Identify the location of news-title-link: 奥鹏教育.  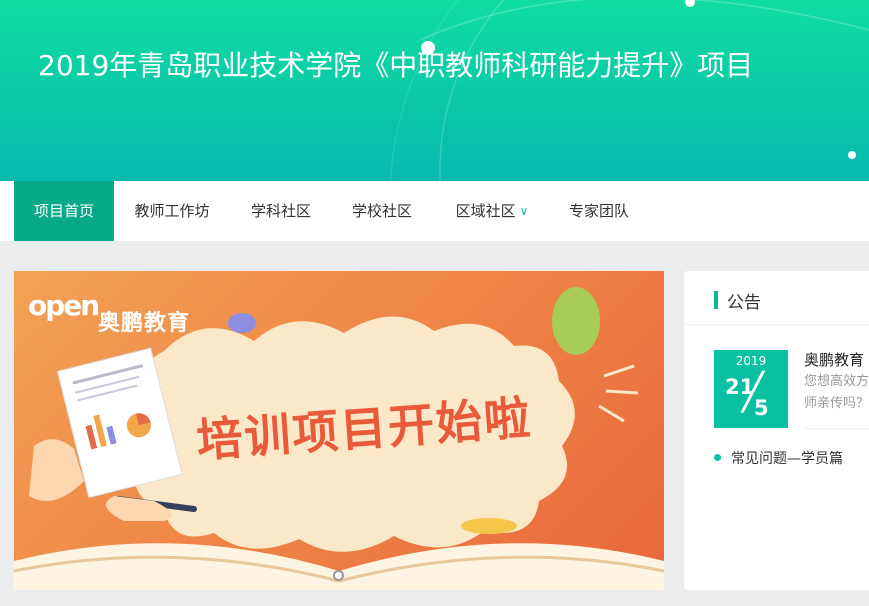
(834, 359).